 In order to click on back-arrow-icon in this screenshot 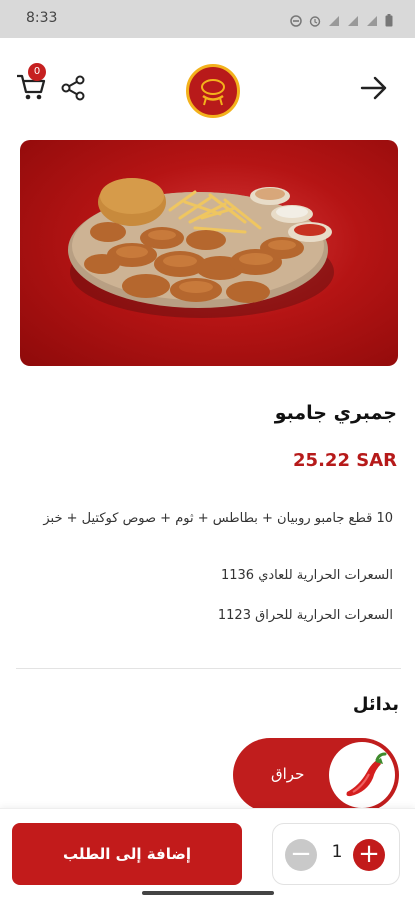, I will do `click(374, 88)`.